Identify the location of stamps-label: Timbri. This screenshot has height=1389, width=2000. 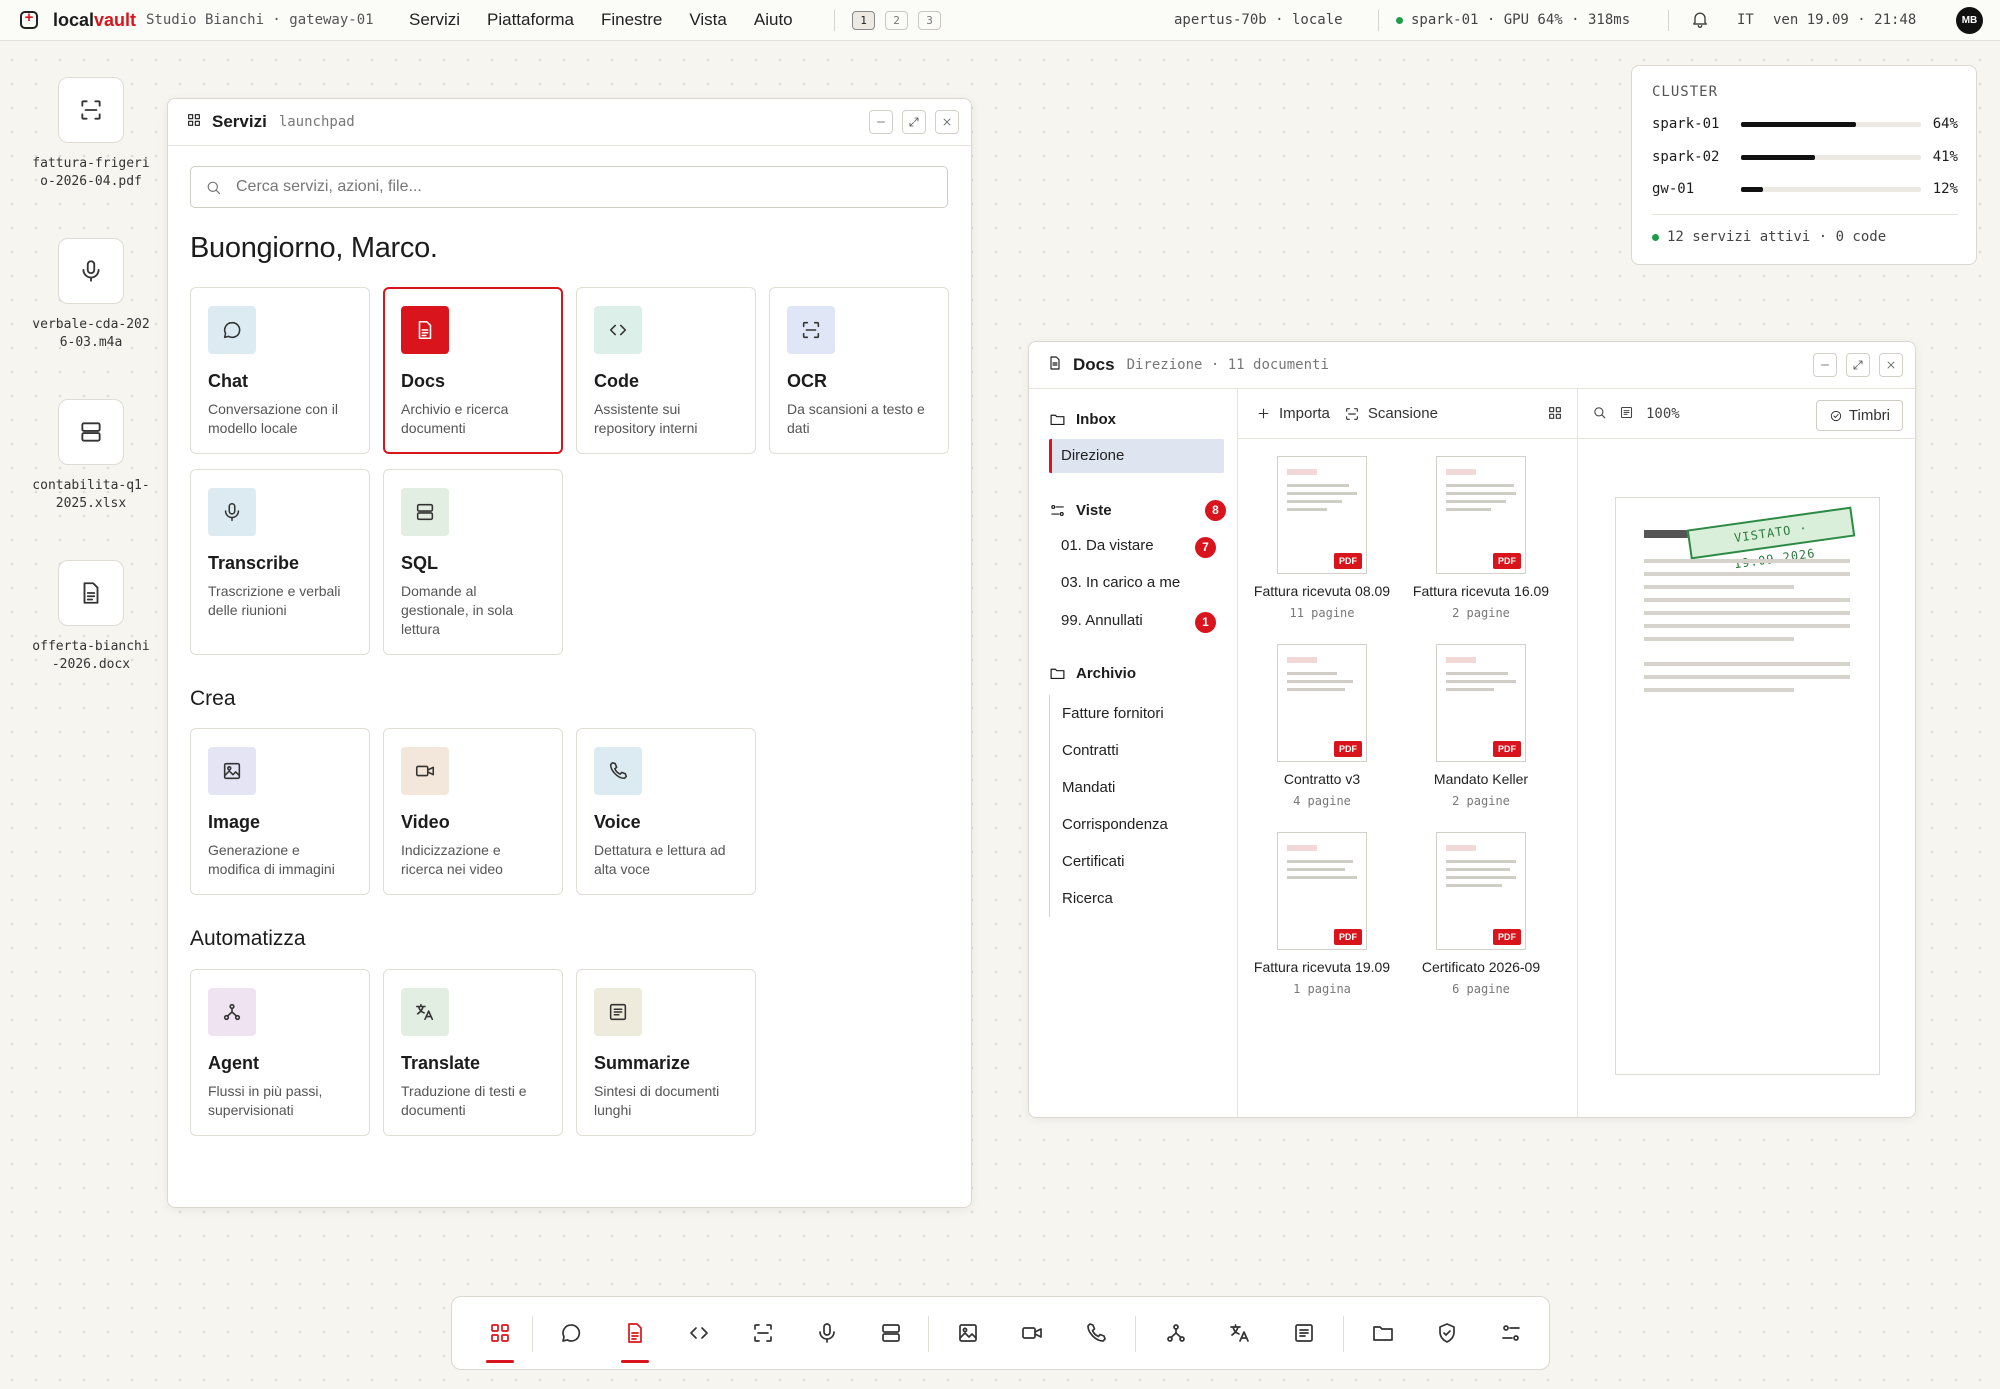
(1869, 415).